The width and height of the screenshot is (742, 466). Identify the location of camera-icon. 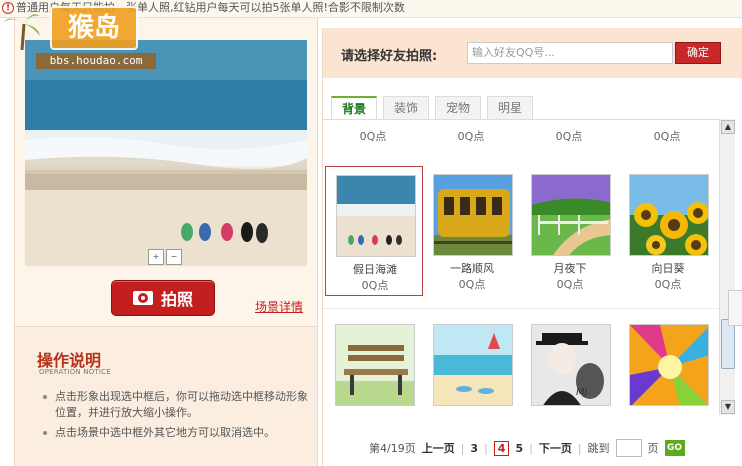
(142, 298).